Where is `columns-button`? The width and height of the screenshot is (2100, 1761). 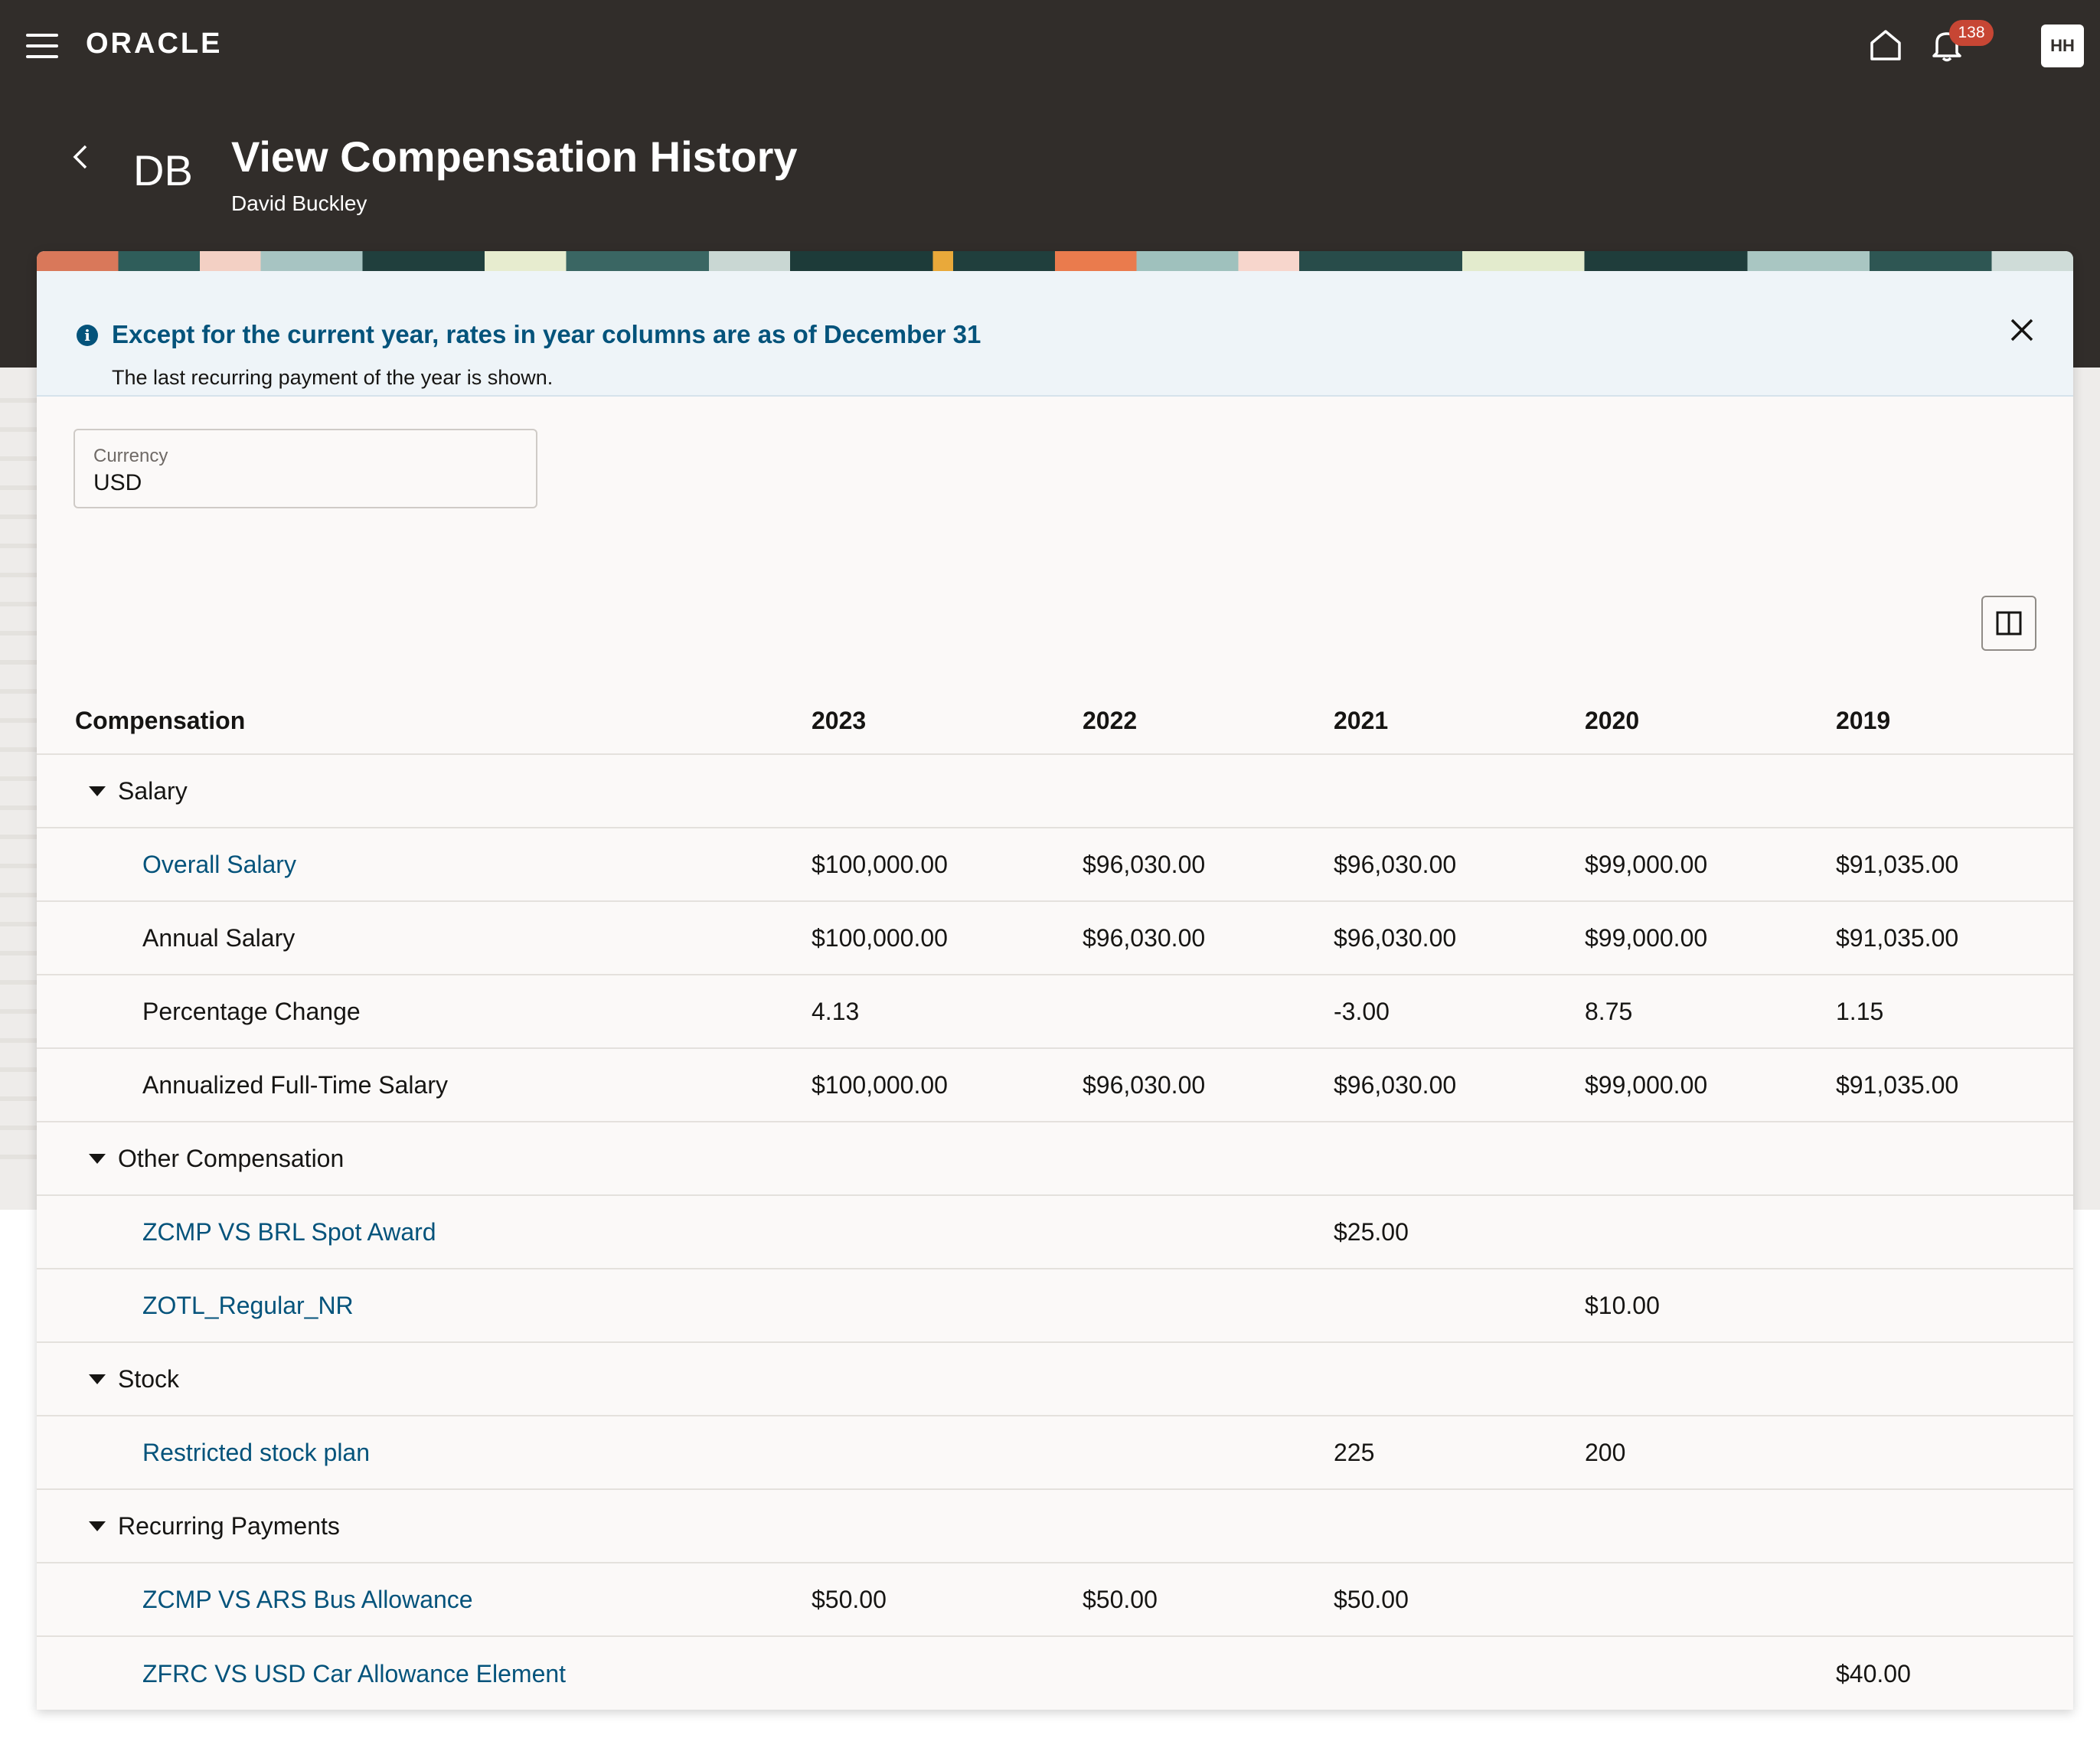
columns-button is located at coordinates (2008, 623).